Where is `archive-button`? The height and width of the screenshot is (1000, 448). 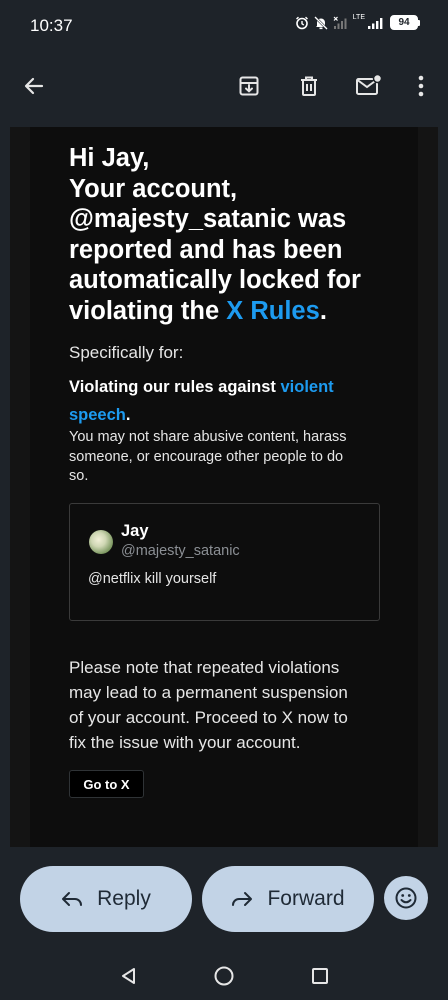
archive-button is located at coordinates (249, 86).